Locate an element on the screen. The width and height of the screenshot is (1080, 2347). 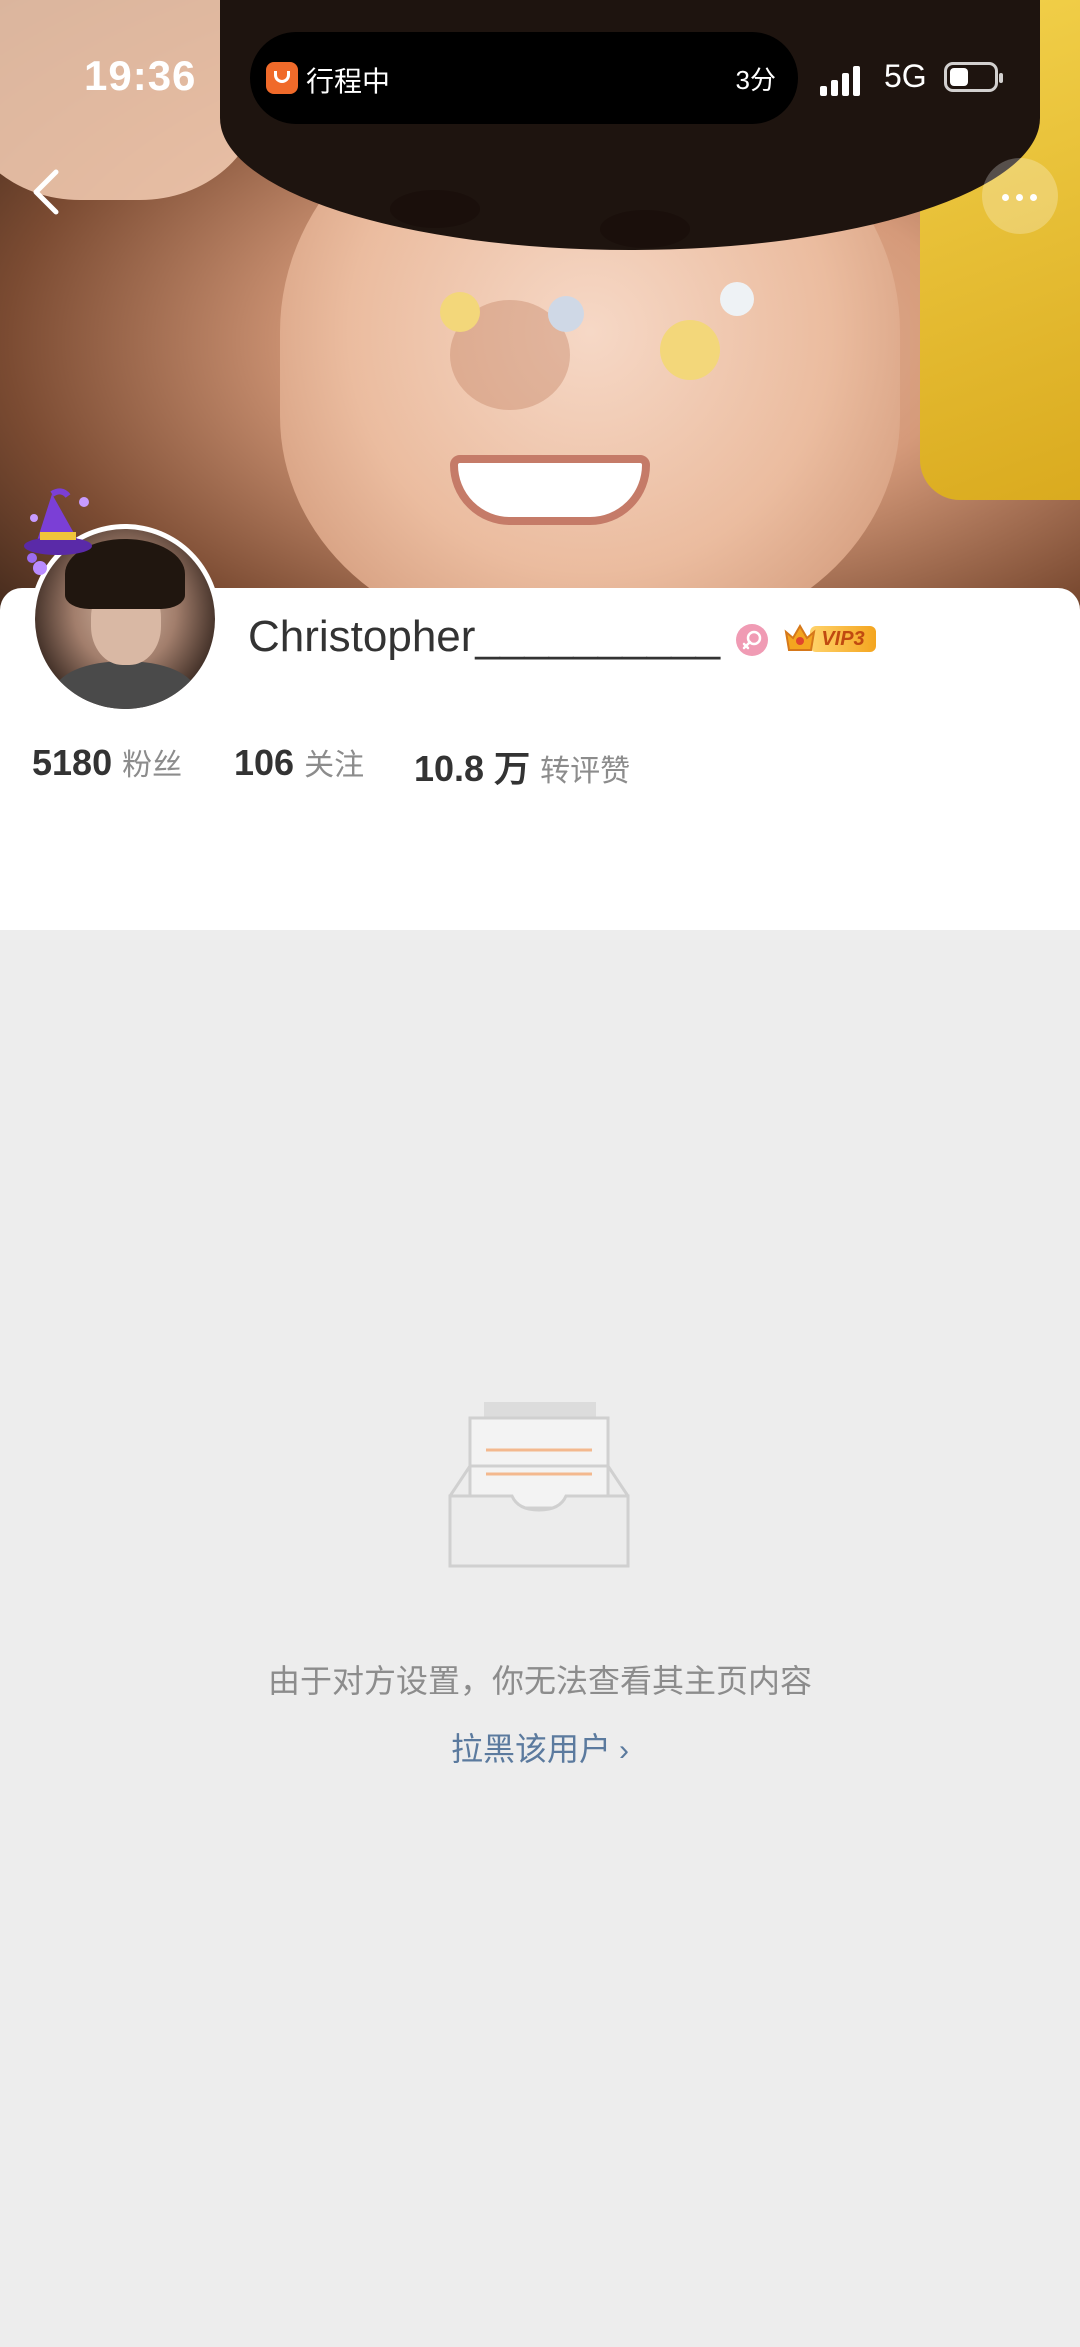
stat-label: 关注 is located at coordinates (334, 765).